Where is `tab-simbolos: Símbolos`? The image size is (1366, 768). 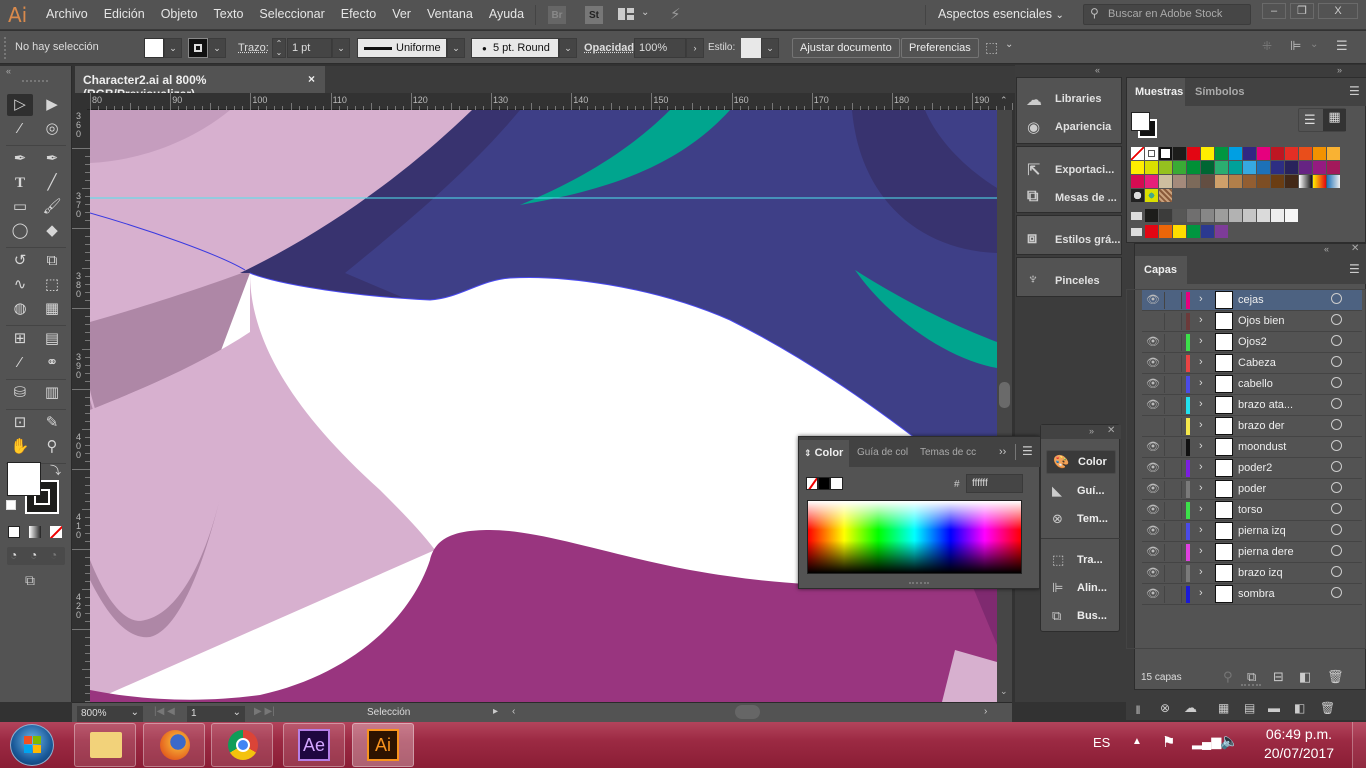
tab-simbolos: Símbolos is located at coordinates (1219, 92).